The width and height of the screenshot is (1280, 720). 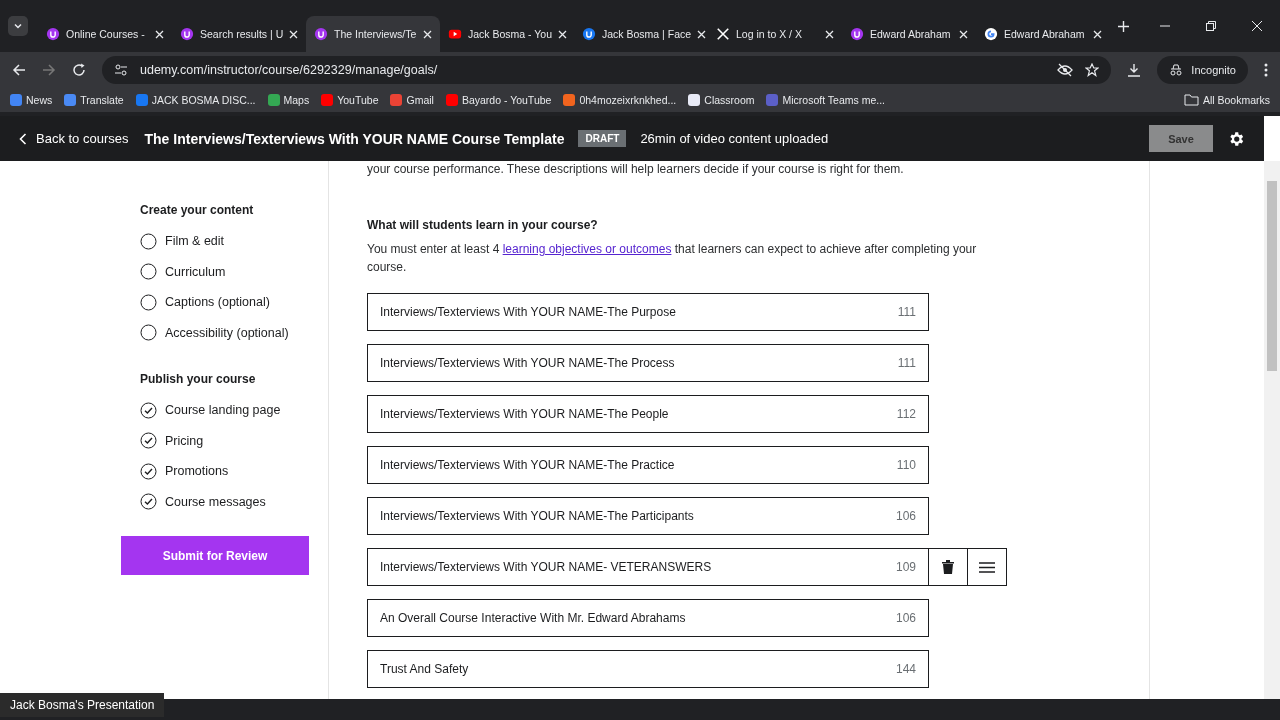 What do you see at coordinates (373, 34) in the screenshot?
I see `browser-tab: The Interviews/Te` at bounding box center [373, 34].